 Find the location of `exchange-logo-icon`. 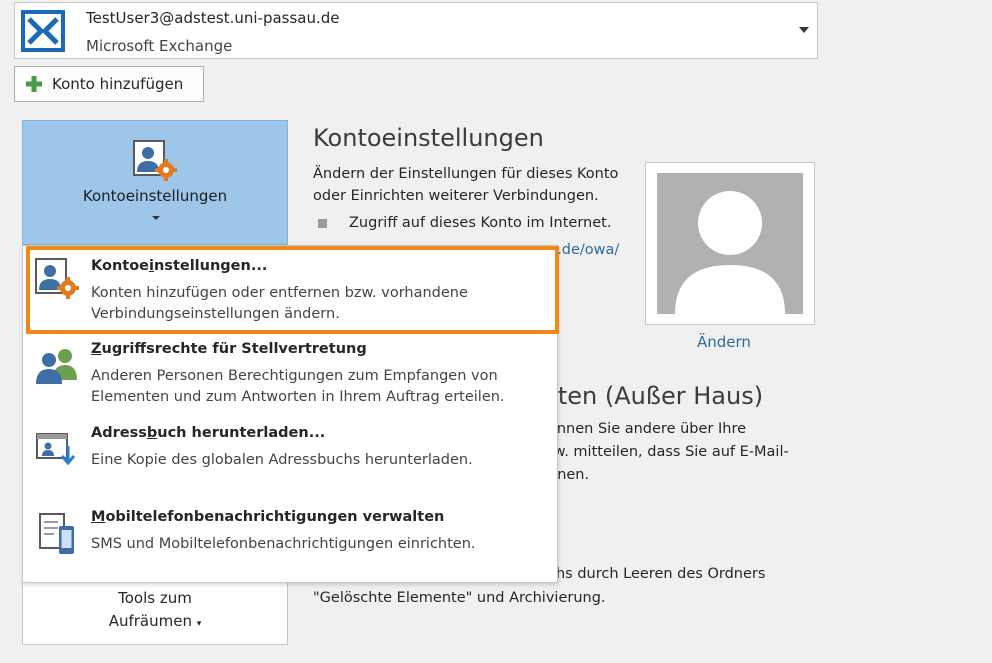

exchange-logo-icon is located at coordinates (43, 31).